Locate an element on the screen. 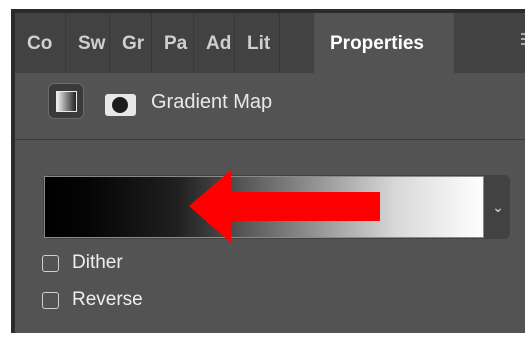 The width and height of the screenshot is (529, 337). dither-checkbox is located at coordinates (50, 263).